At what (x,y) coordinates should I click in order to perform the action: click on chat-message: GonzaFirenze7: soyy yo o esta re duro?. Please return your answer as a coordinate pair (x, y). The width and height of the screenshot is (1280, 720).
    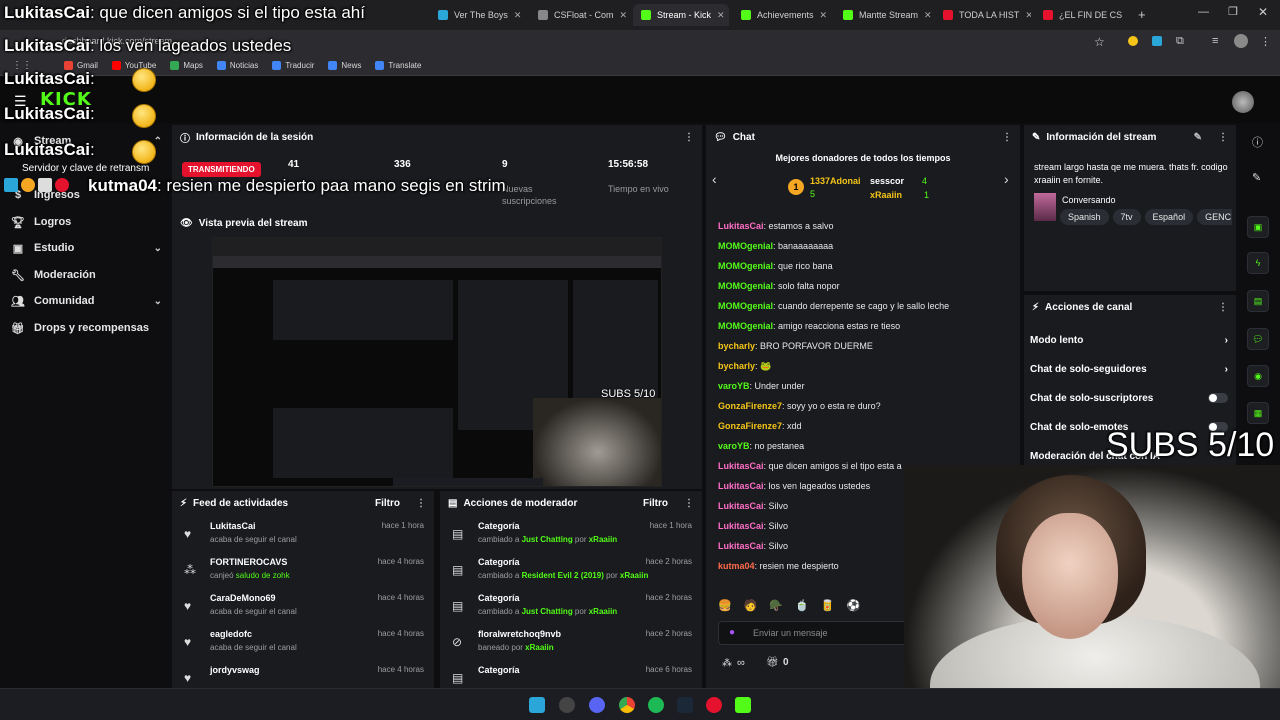
    Looking at the image, I should click on (799, 406).